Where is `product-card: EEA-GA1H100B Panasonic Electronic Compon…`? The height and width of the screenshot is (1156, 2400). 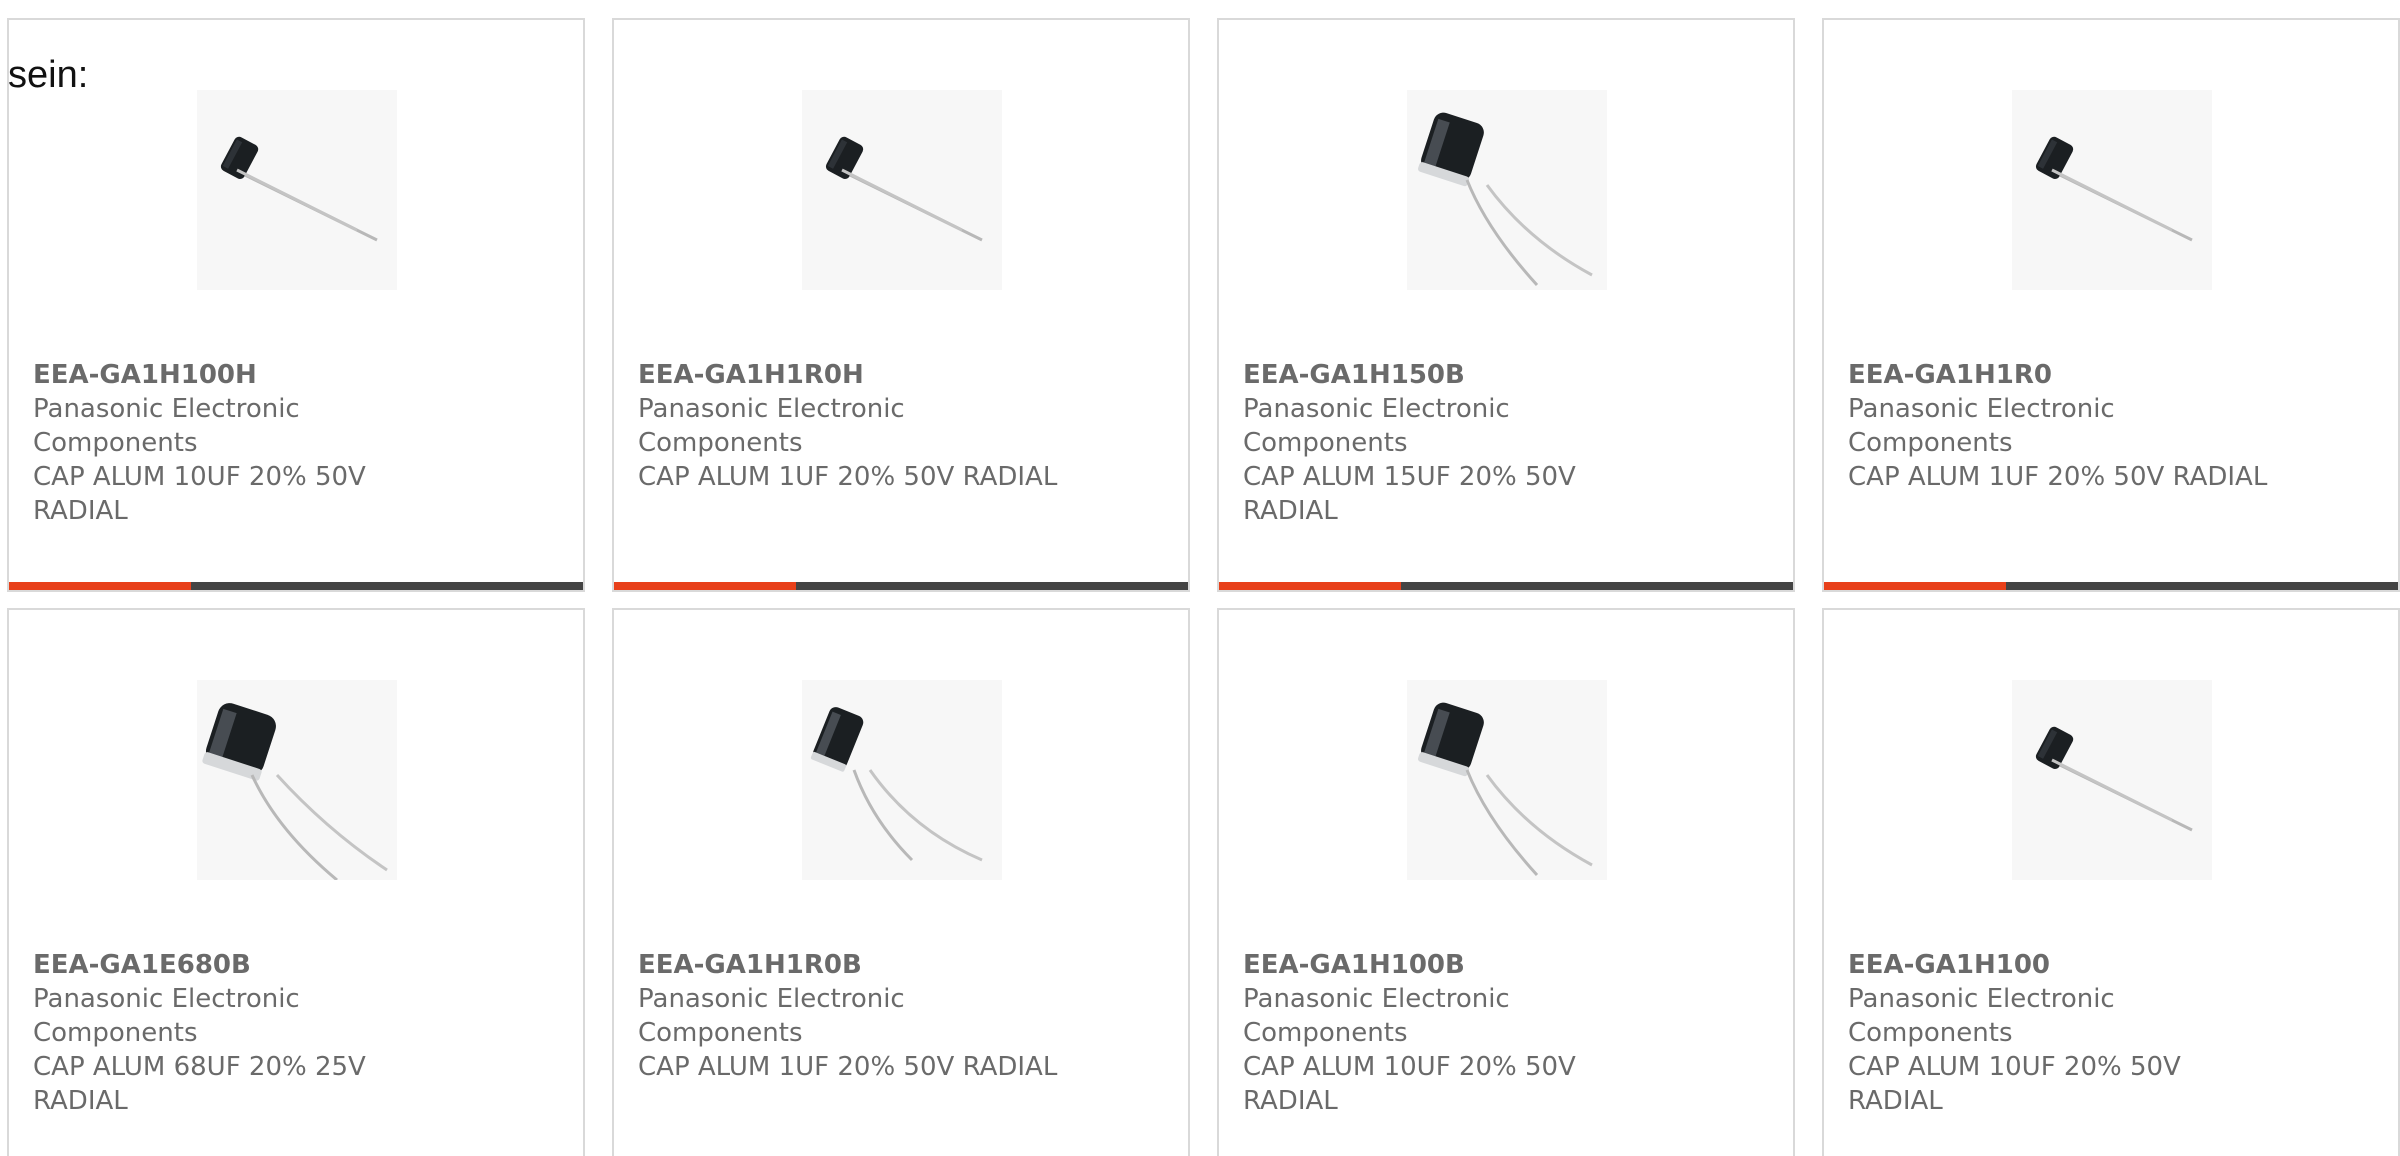
product-card: EEA-GA1H100B Panasonic Electronic Compon… is located at coordinates (1506, 882).